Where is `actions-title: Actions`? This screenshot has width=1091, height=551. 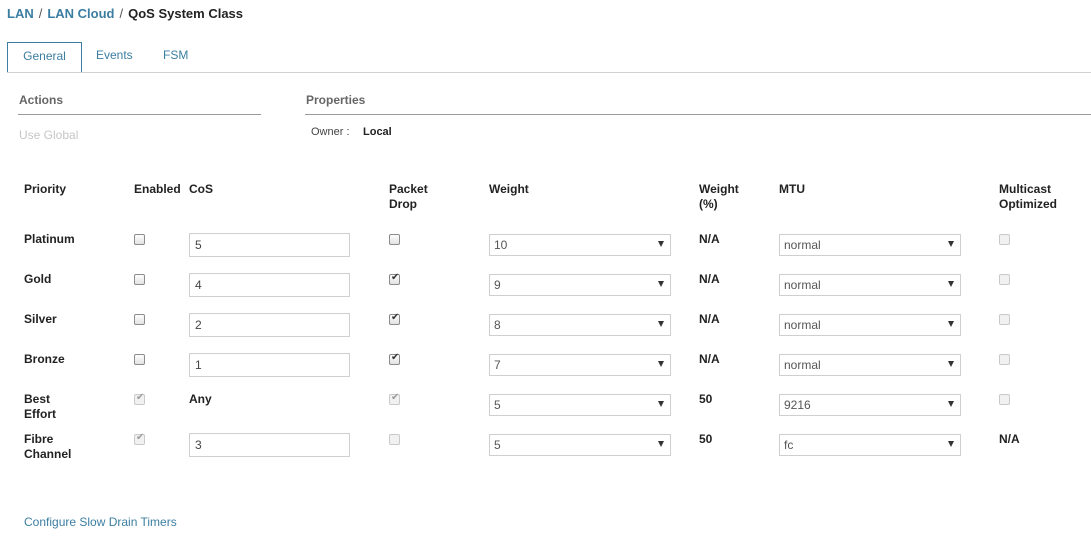 actions-title: Actions is located at coordinates (41, 100).